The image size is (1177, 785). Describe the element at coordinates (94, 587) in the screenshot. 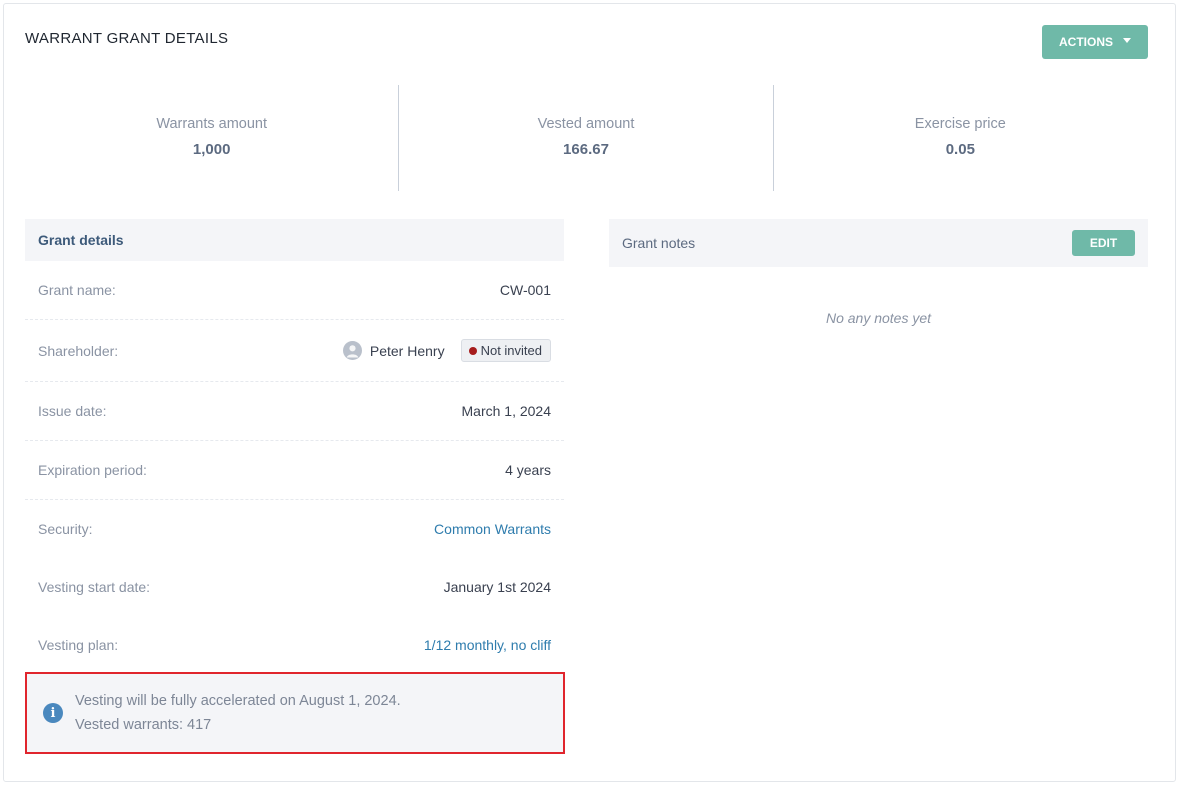

I see `vesting-start-date-label: Vesting start date:` at that location.